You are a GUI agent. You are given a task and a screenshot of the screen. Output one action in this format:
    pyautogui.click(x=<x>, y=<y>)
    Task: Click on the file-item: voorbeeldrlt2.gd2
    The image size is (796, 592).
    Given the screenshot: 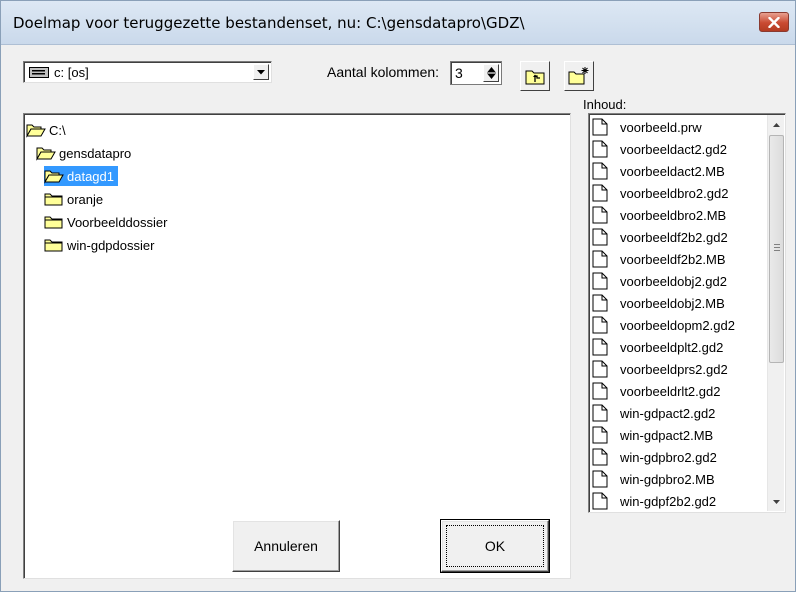 What is the action you would take?
    pyautogui.click(x=656, y=391)
    